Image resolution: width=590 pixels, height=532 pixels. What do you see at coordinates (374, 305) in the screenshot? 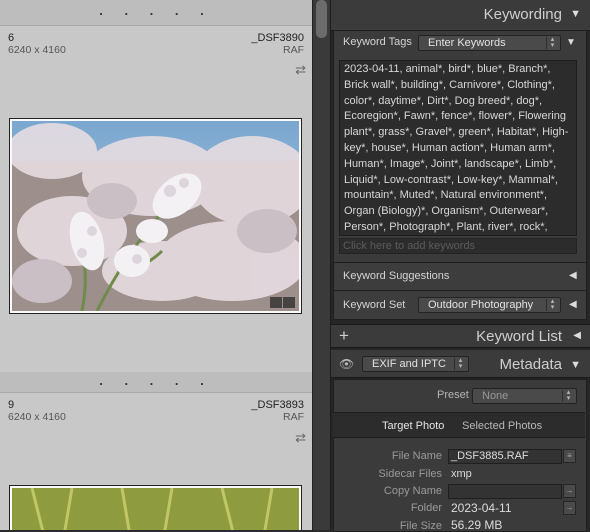
I see `keyword-set-label: Keyword Set` at bounding box center [374, 305].